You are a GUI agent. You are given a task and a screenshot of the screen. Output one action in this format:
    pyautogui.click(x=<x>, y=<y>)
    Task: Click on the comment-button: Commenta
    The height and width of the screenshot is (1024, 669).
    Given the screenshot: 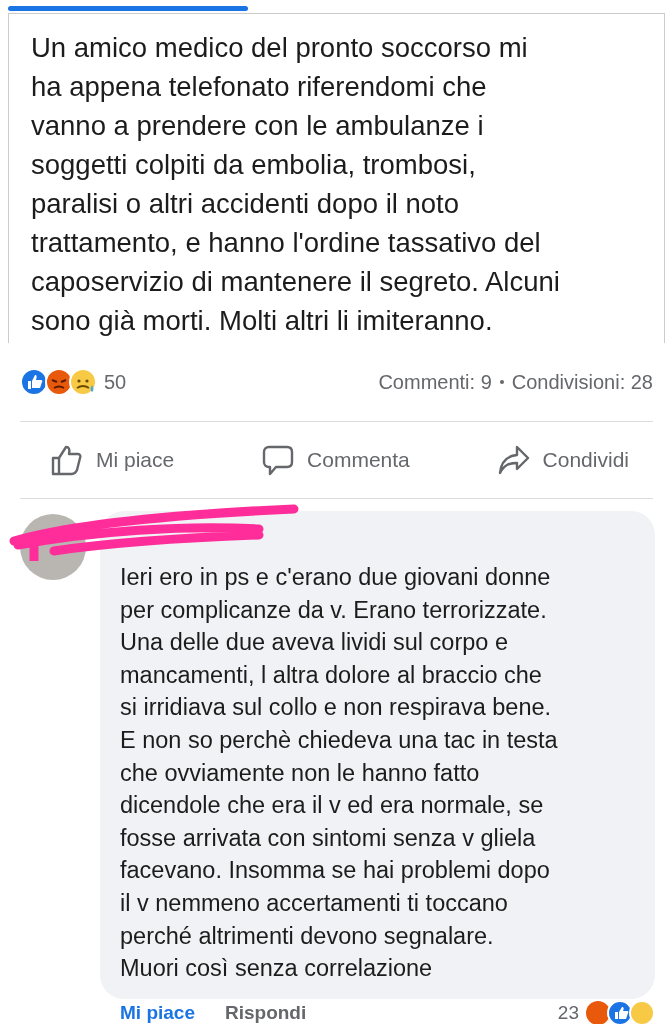 What is the action you would take?
    pyautogui.click(x=335, y=460)
    